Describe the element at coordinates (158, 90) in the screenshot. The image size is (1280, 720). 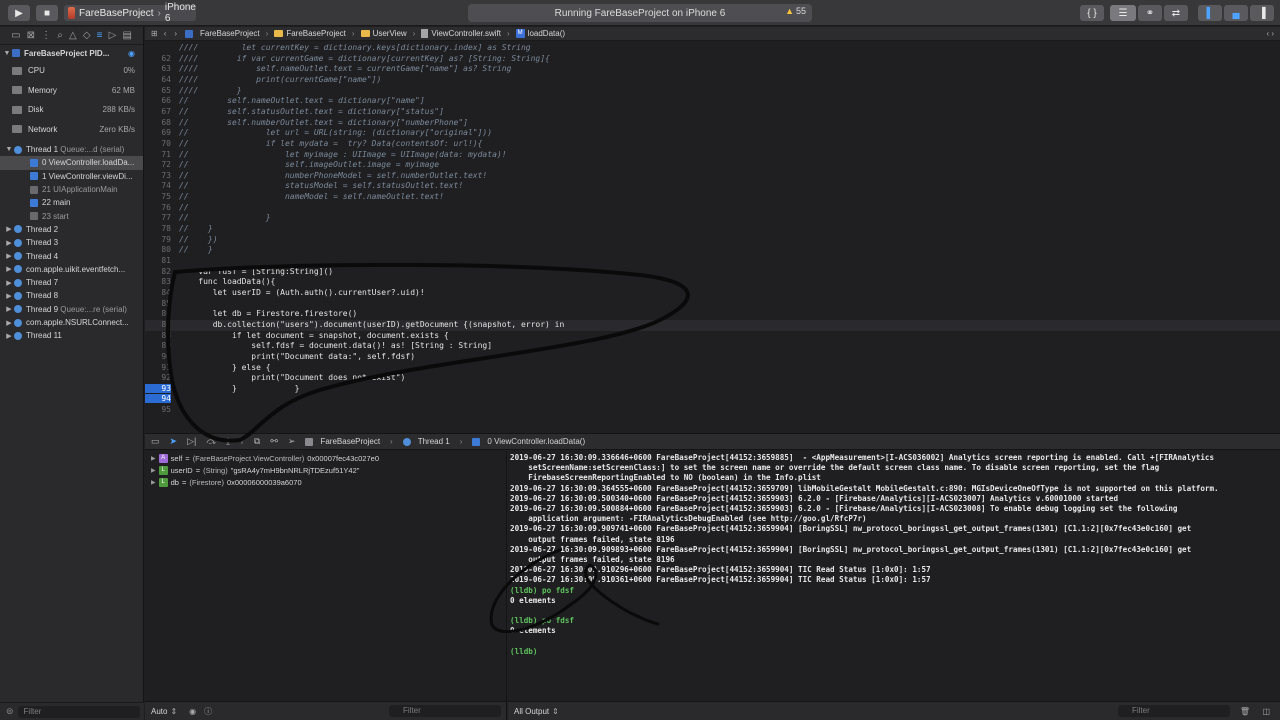
I see `line-number: 65` at that location.